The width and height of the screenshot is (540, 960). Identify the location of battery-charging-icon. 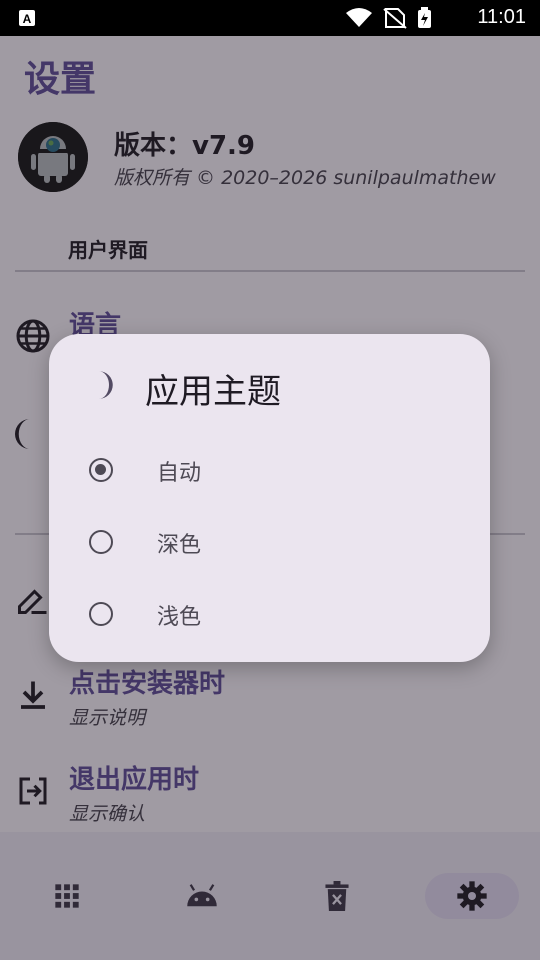
(424, 17).